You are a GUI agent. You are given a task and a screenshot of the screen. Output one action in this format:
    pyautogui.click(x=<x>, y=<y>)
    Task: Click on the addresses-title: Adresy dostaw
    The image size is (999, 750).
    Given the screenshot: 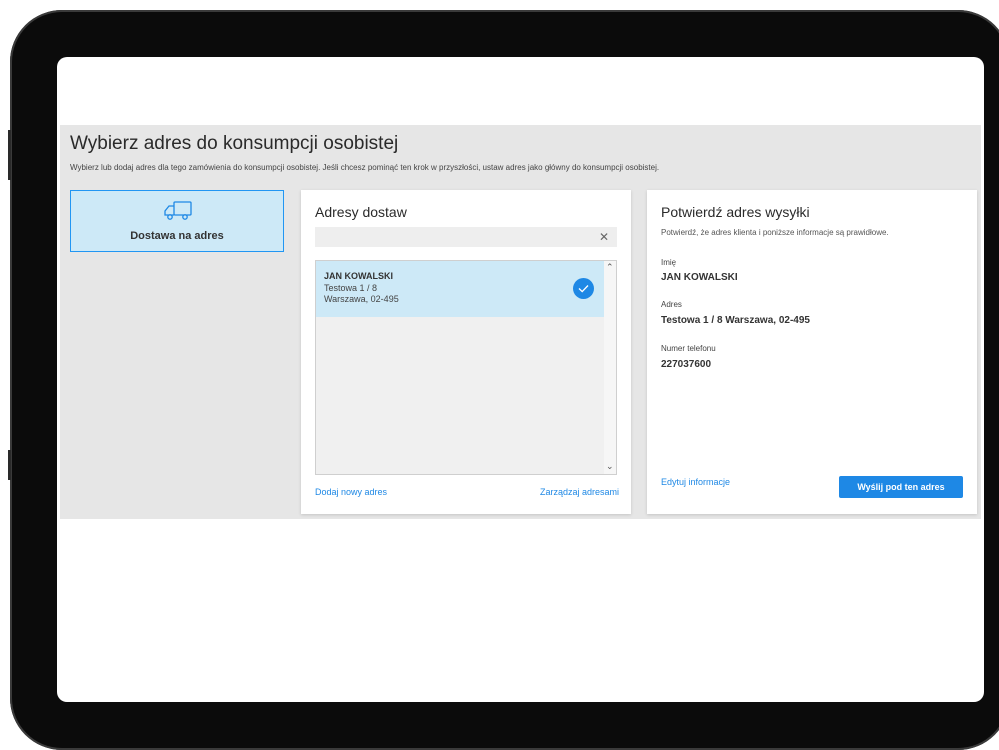 What is the action you would take?
    pyautogui.click(x=361, y=212)
    